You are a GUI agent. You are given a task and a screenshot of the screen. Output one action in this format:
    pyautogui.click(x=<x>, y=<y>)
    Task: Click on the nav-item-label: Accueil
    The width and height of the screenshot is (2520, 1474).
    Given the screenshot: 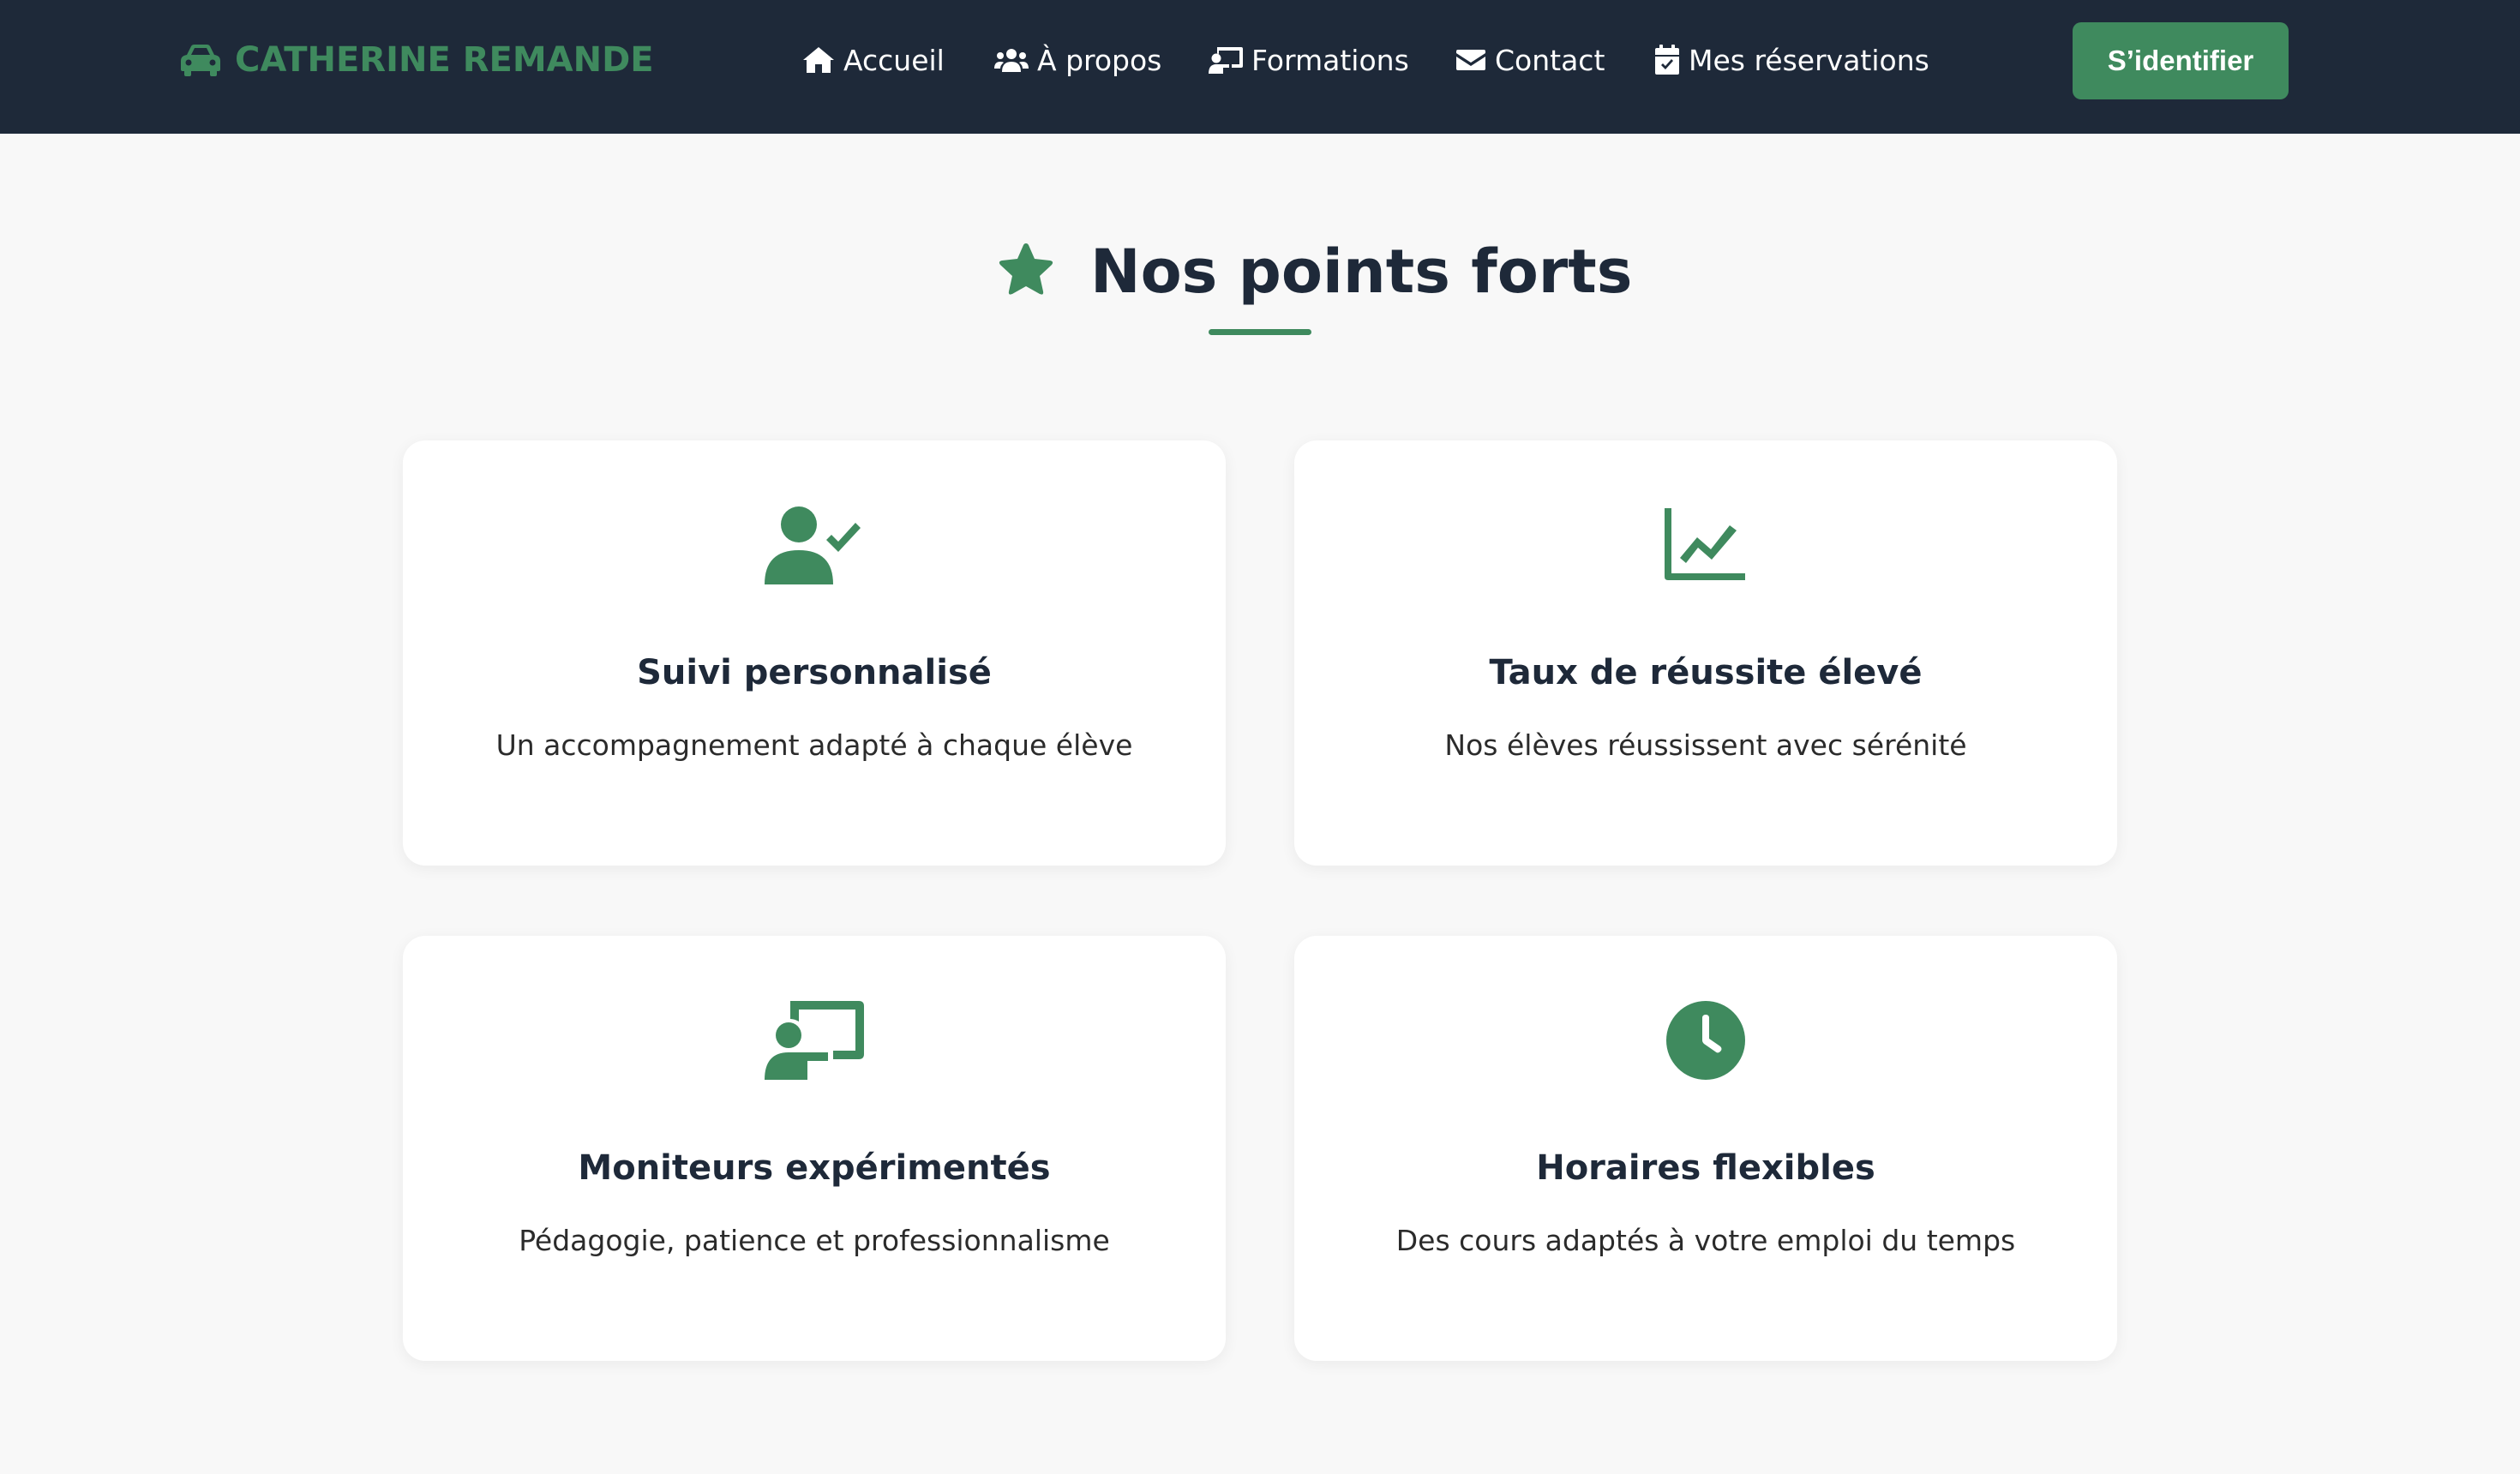 What is the action you would take?
    pyautogui.click(x=894, y=60)
    